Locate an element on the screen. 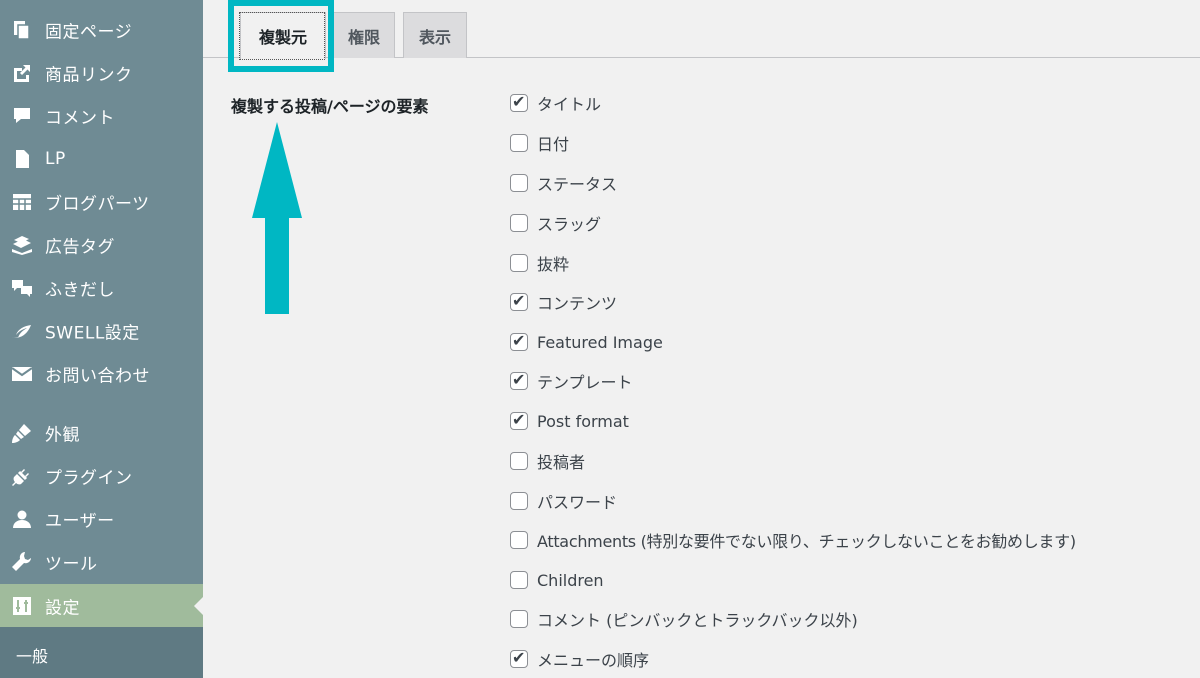 The height and width of the screenshot is (678, 1200). sidebar-item-users: ユーザー is located at coordinates (101, 518).